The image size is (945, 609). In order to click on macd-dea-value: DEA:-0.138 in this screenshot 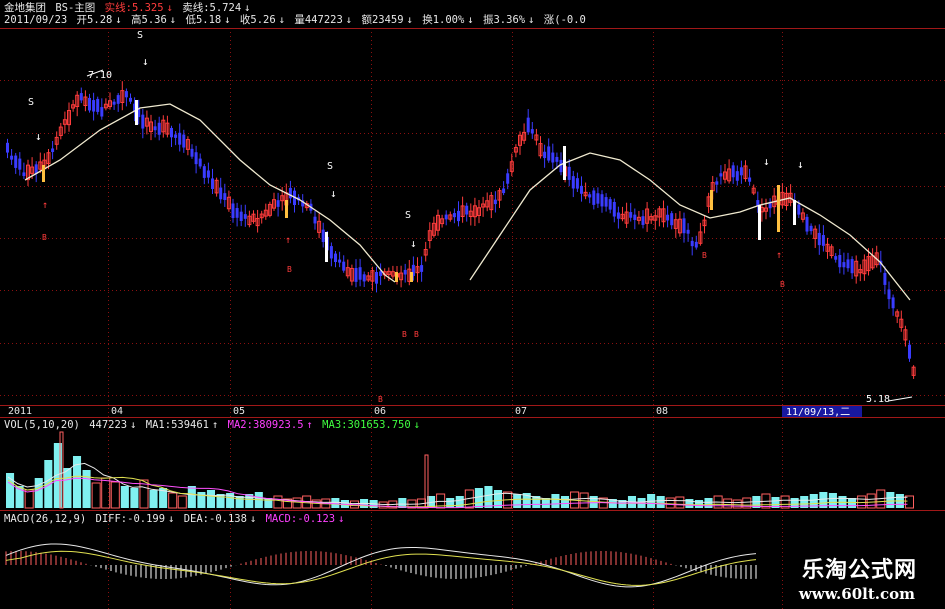, I will do `click(215, 519)`.